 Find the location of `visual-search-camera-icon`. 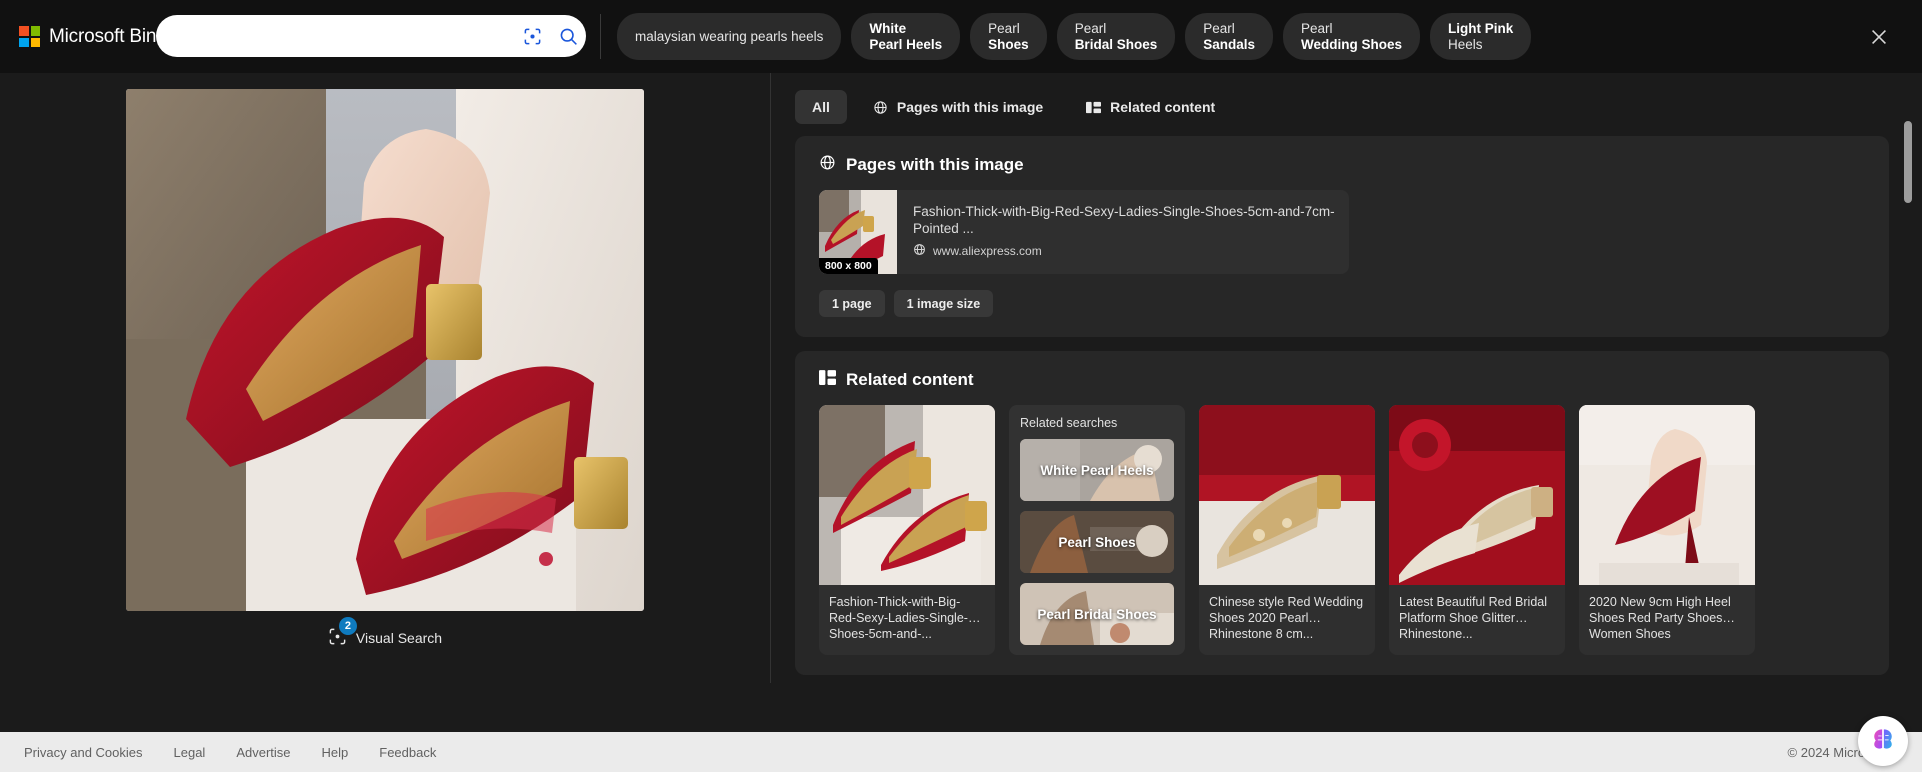

visual-search-camera-icon is located at coordinates (532, 36).